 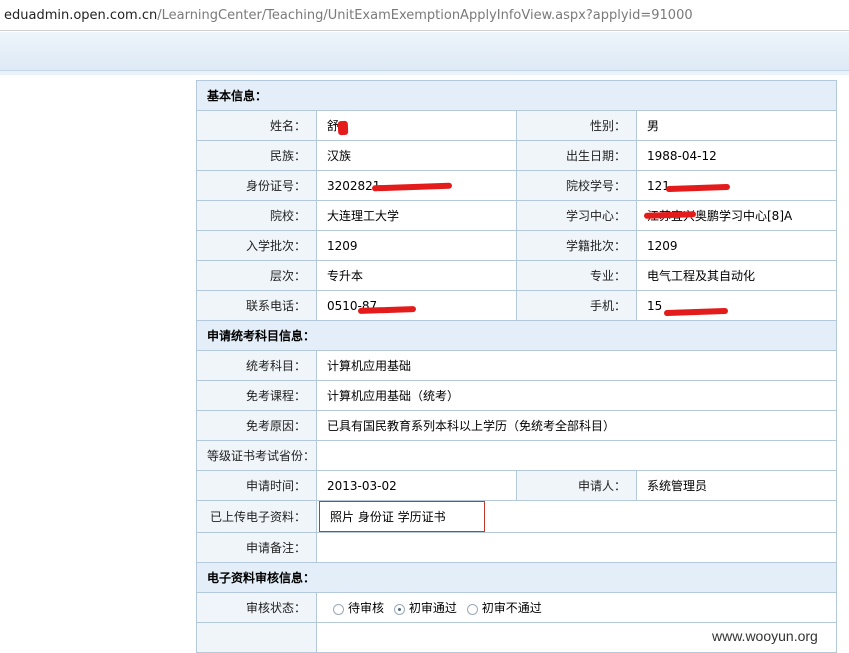 I want to click on radio-pending, so click(x=338, y=609).